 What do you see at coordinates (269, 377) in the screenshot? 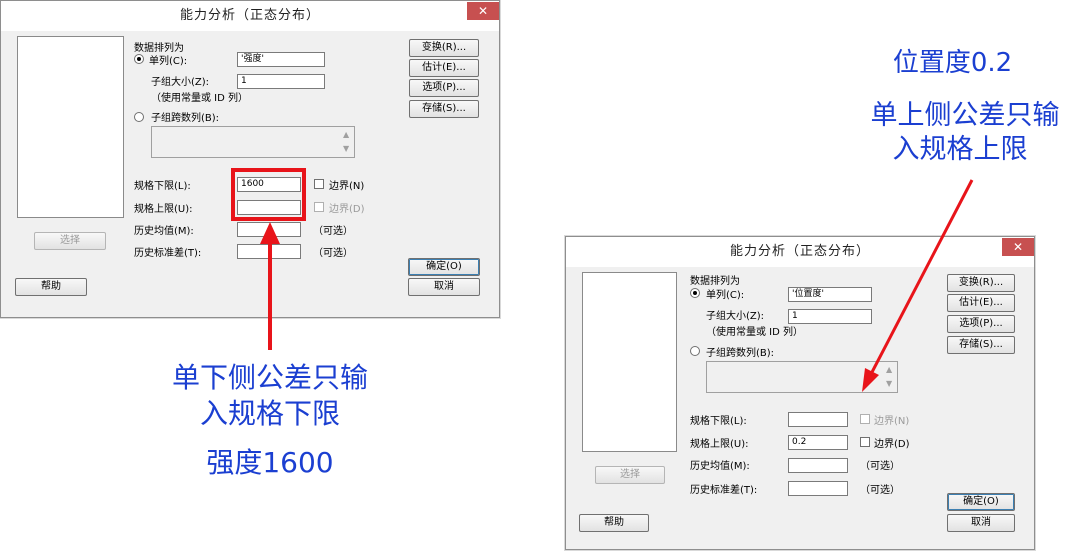
I see `left-annotation-line1: 单下侧公差只输` at bounding box center [269, 377].